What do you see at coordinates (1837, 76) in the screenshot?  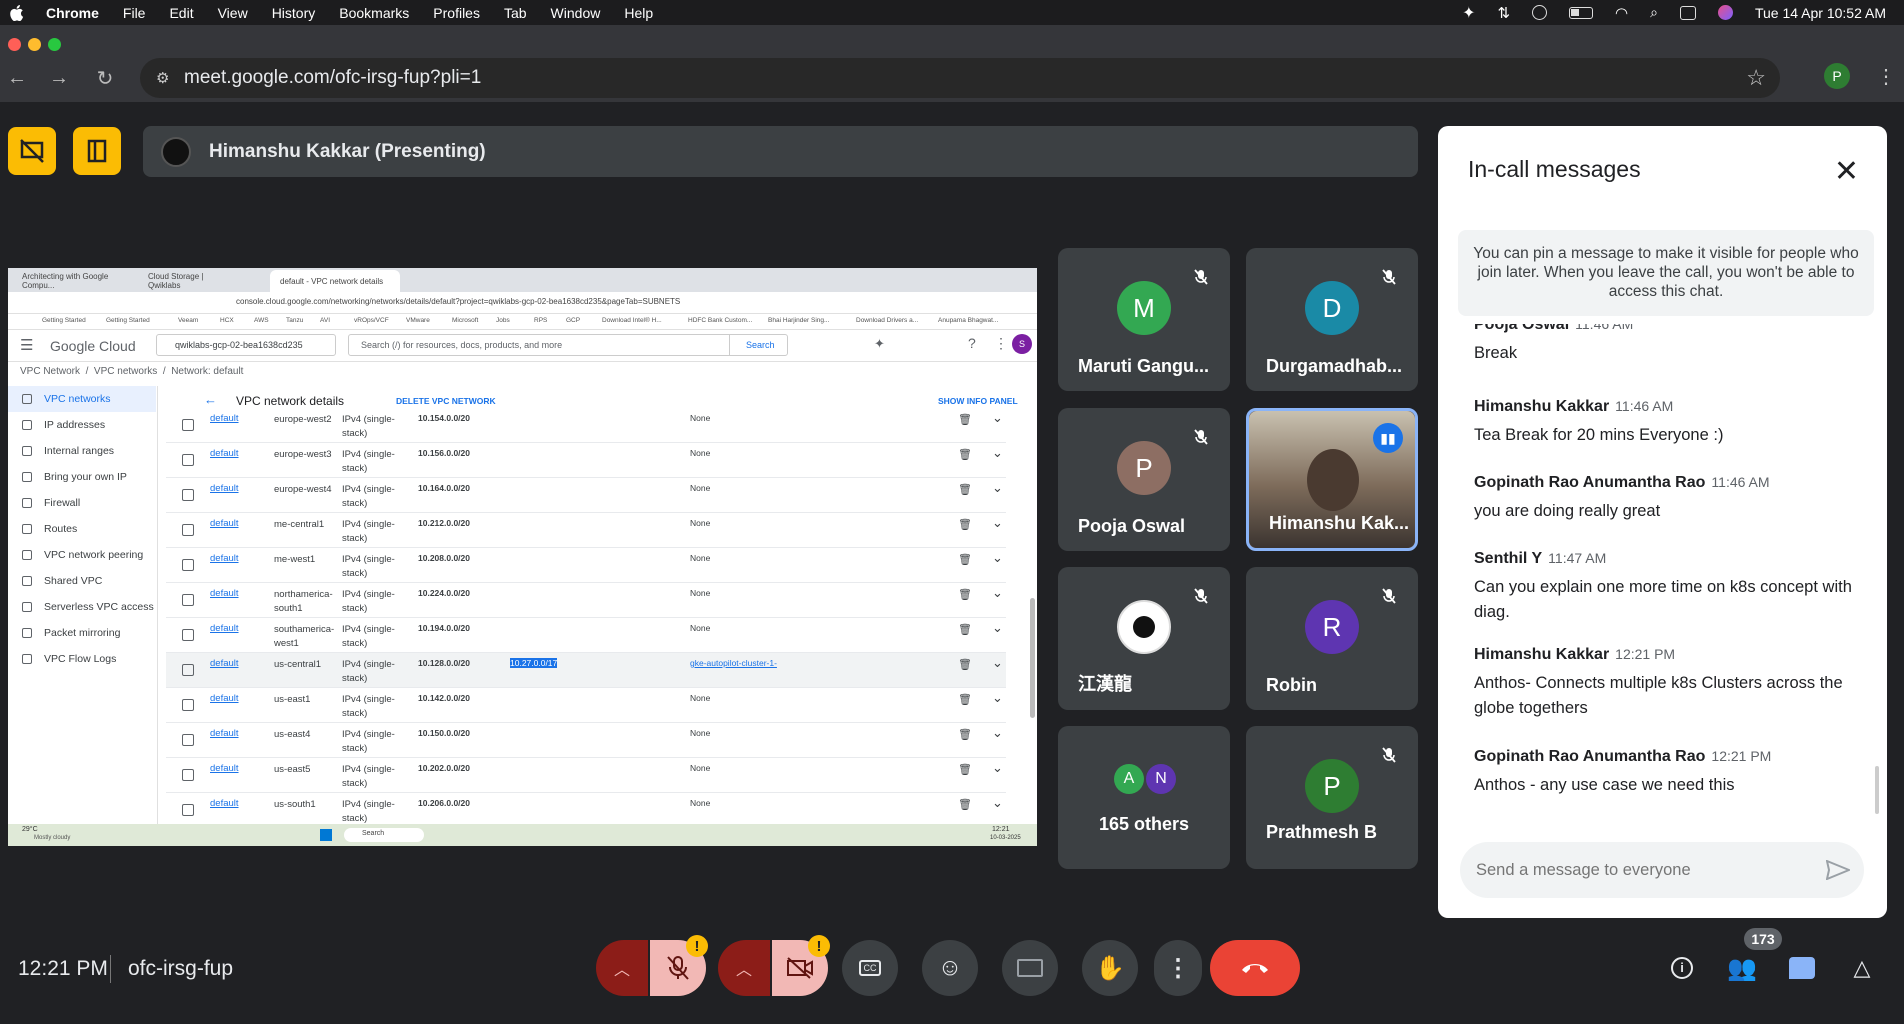 I see `profile-avatar: P` at bounding box center [1837, 76].